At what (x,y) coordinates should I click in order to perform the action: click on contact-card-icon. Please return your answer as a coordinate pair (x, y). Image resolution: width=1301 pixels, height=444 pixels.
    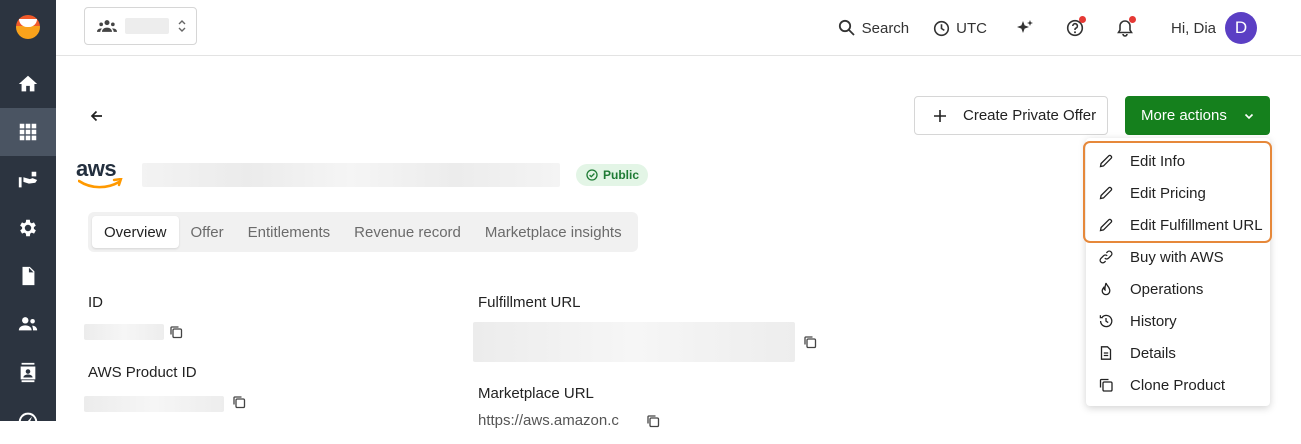
    Looking at the image, I should click on (28, 372).